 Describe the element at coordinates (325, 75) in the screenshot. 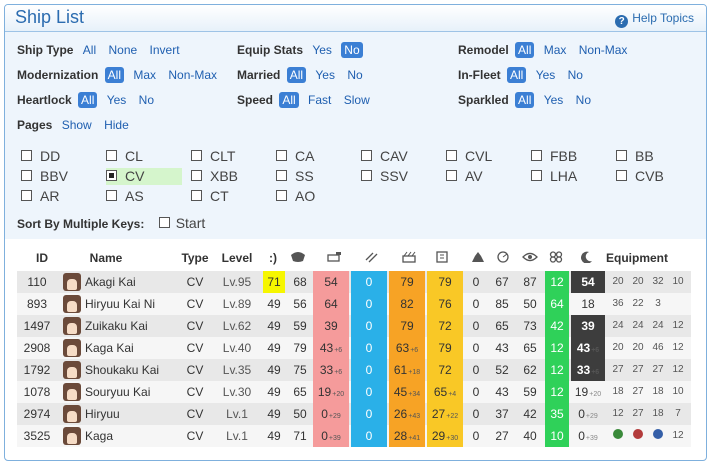

I see `married-yes-button: Yes` at that location.